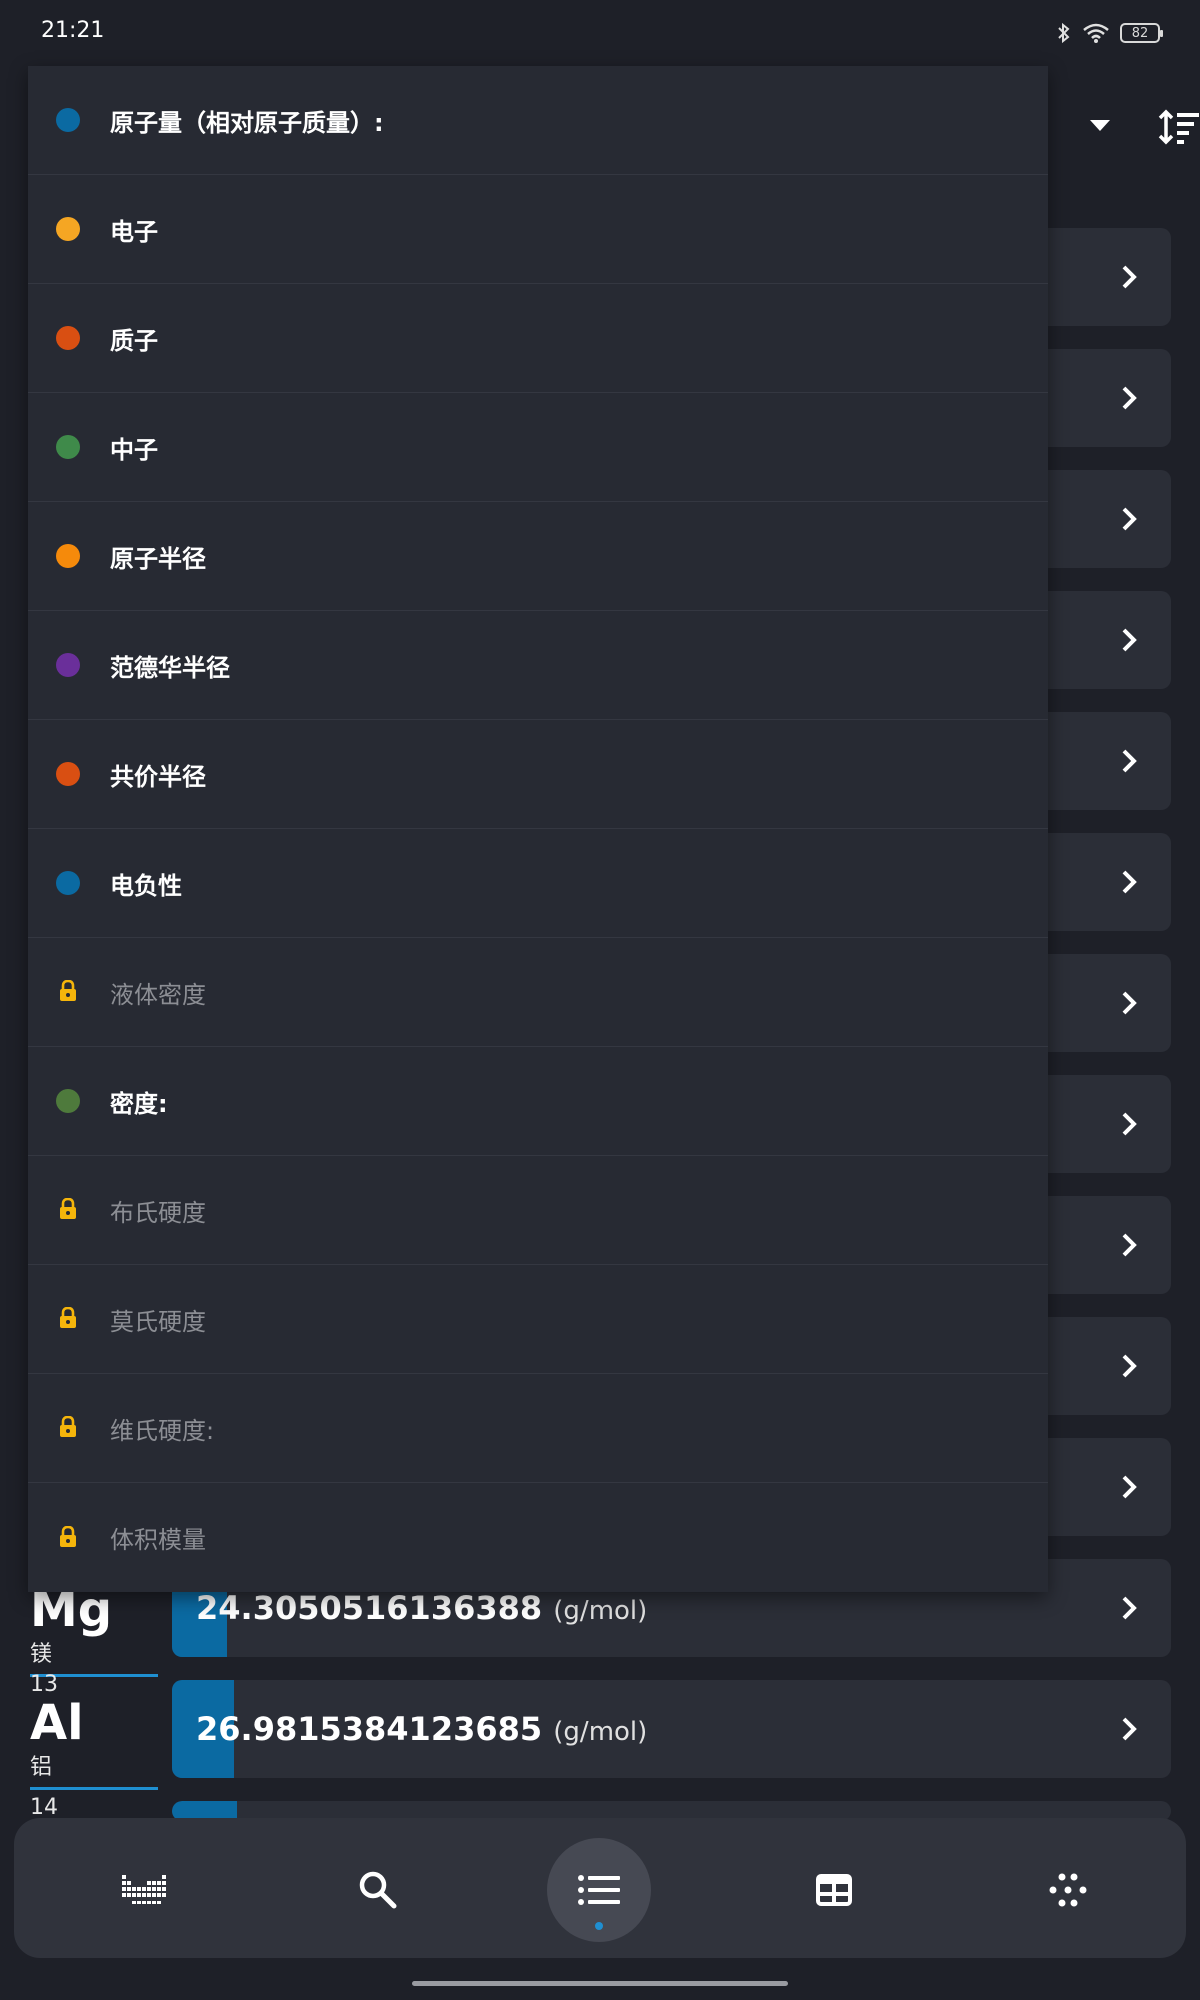 The image size is (1200, 2000). I want to click on sort-menu-item: 原子半径, so click(538, 556).